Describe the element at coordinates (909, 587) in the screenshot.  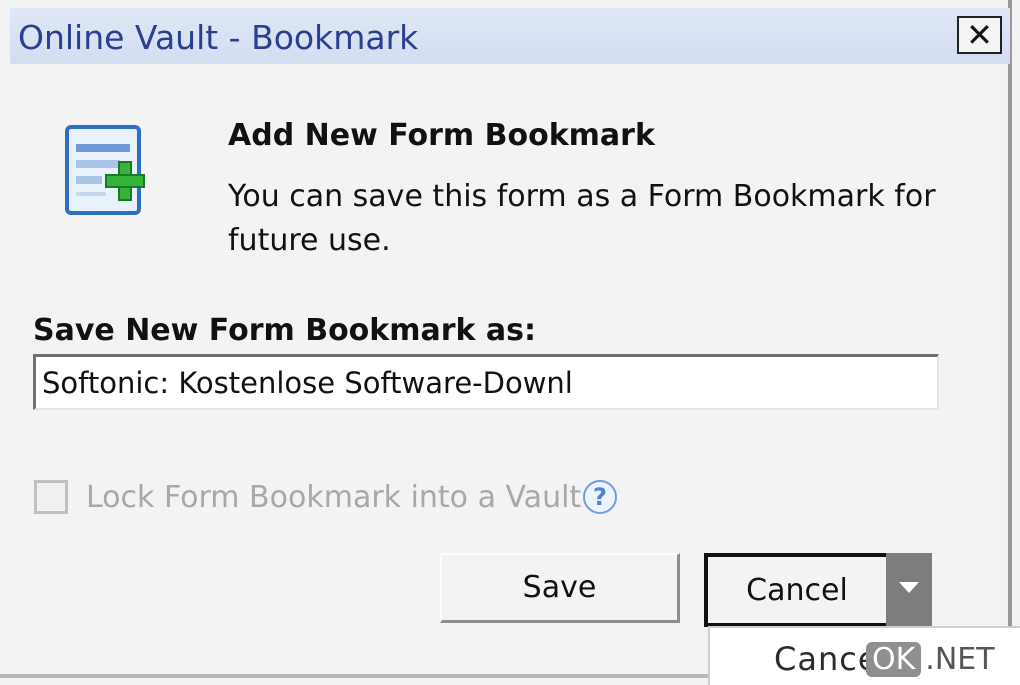
I see `chevron-down-icon` at that location.